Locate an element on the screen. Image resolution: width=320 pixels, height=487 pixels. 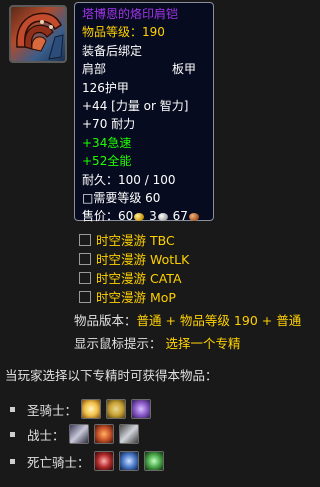
timewalking-options: 时空漫游 TBC 时空漫游 WotLK 时空漫游 CATA 时空漫游 MoP is located at coordinates (134, 268).